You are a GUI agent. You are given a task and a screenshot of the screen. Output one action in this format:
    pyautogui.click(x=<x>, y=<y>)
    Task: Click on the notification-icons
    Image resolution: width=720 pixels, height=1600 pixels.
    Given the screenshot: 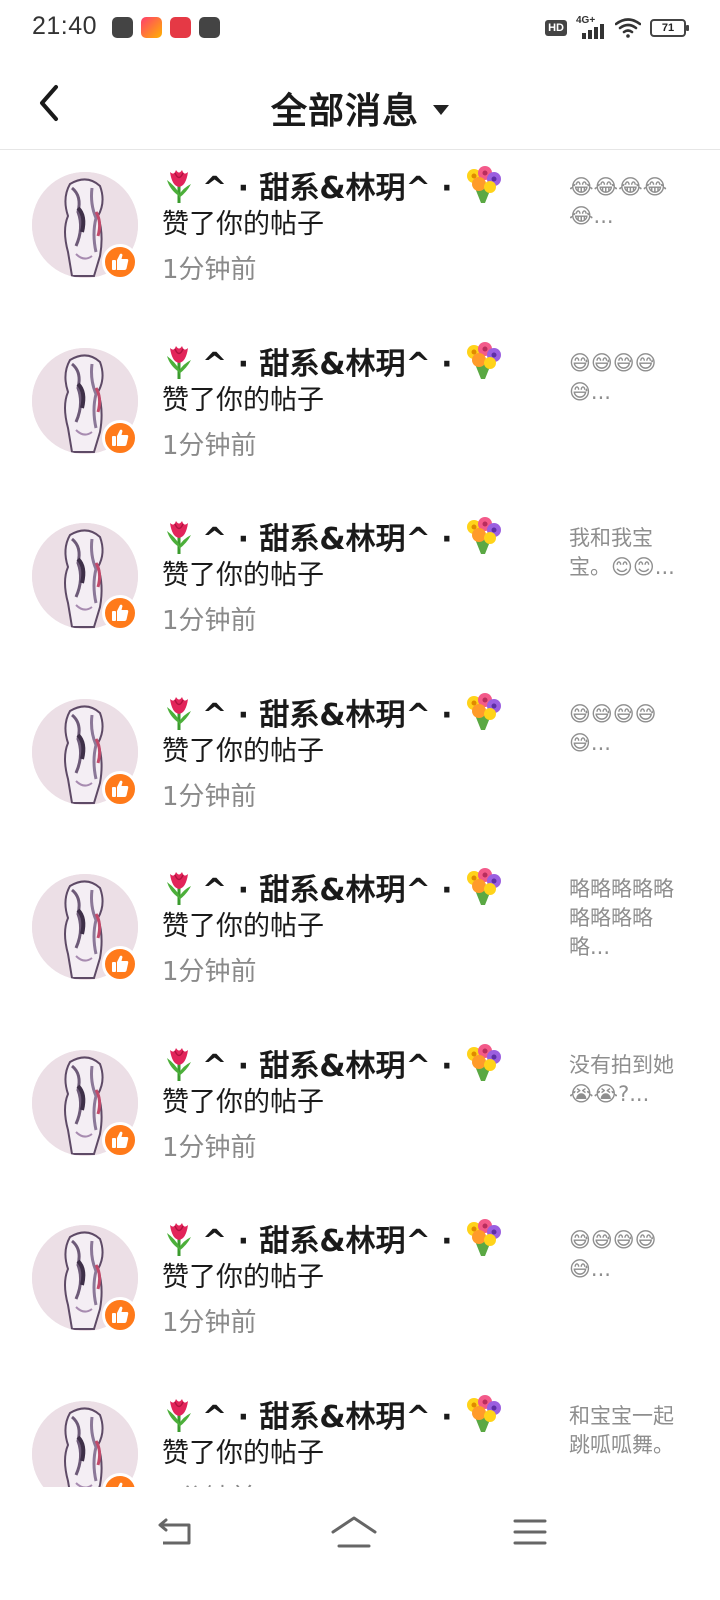 What is the action you would take?
    pyautogui.click(x=166, y=27)
    